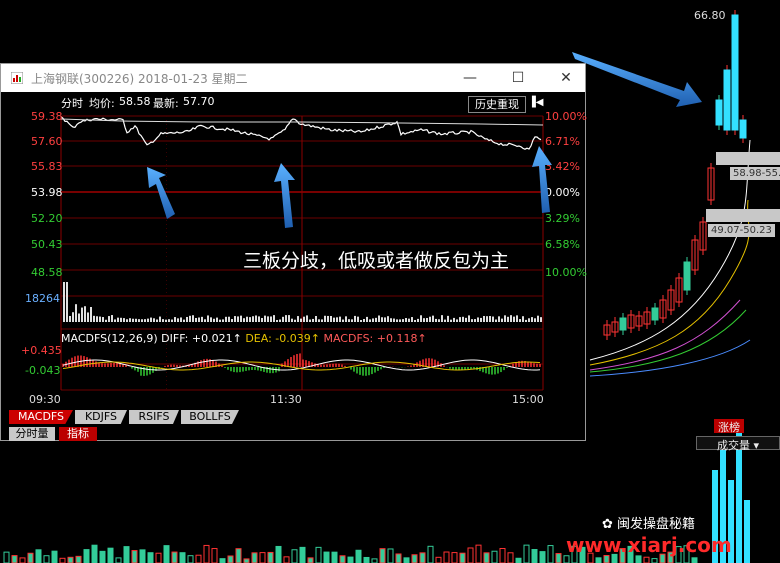 The height and width of the screenshot is (563, 780). I want to click on y-right-0: 10.00%, so click(566, 116).